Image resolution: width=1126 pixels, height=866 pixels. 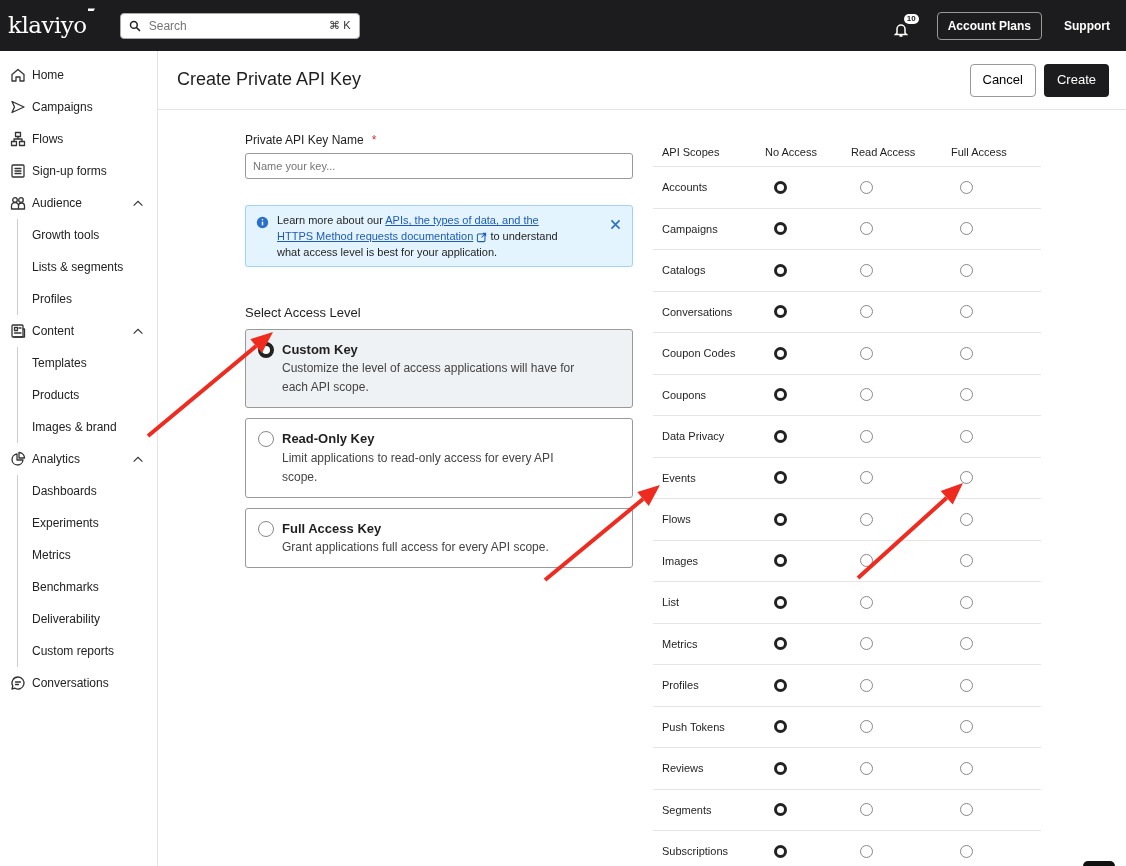 I want to click on sidebar-subitem: Profiles, so click(x=87, y=299).